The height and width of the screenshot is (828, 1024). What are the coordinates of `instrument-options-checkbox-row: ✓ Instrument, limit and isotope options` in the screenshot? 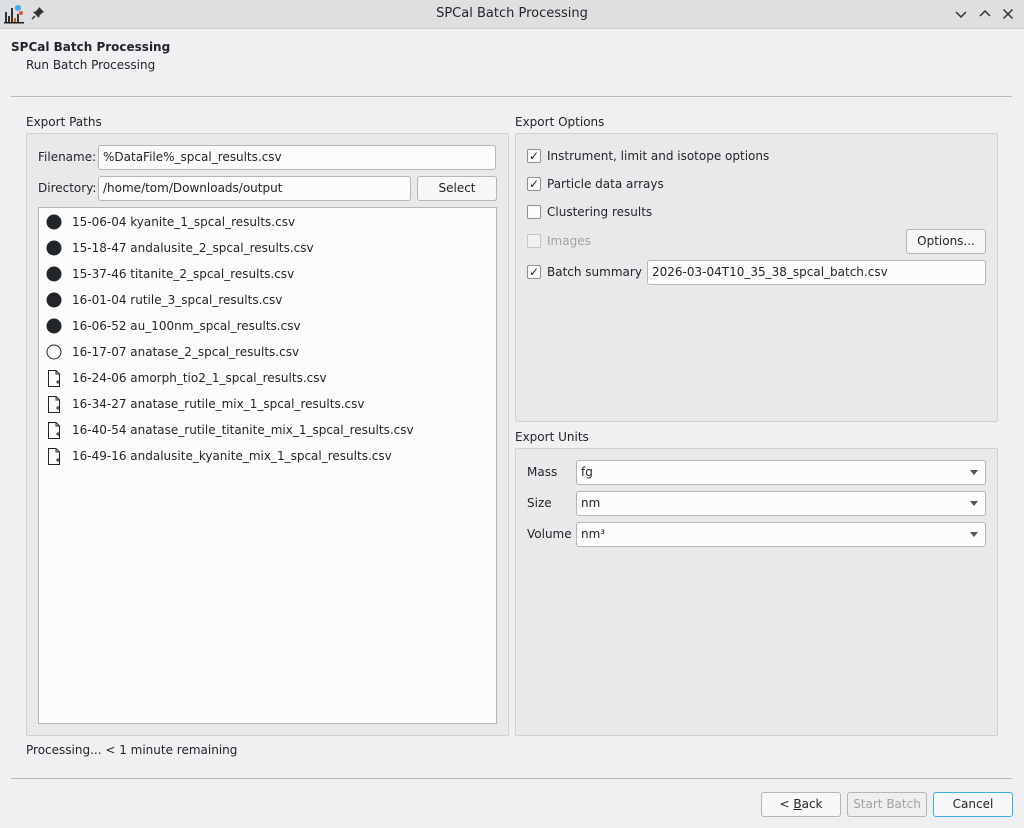 It's located at (648, 156).